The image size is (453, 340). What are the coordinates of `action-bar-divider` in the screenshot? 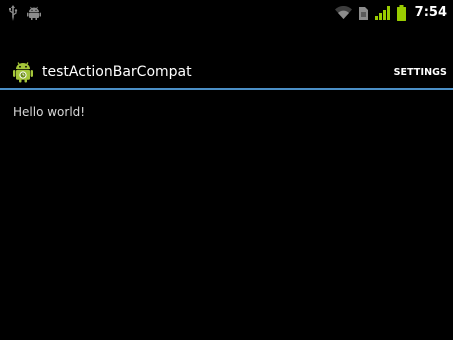 It's located at (226, 89).